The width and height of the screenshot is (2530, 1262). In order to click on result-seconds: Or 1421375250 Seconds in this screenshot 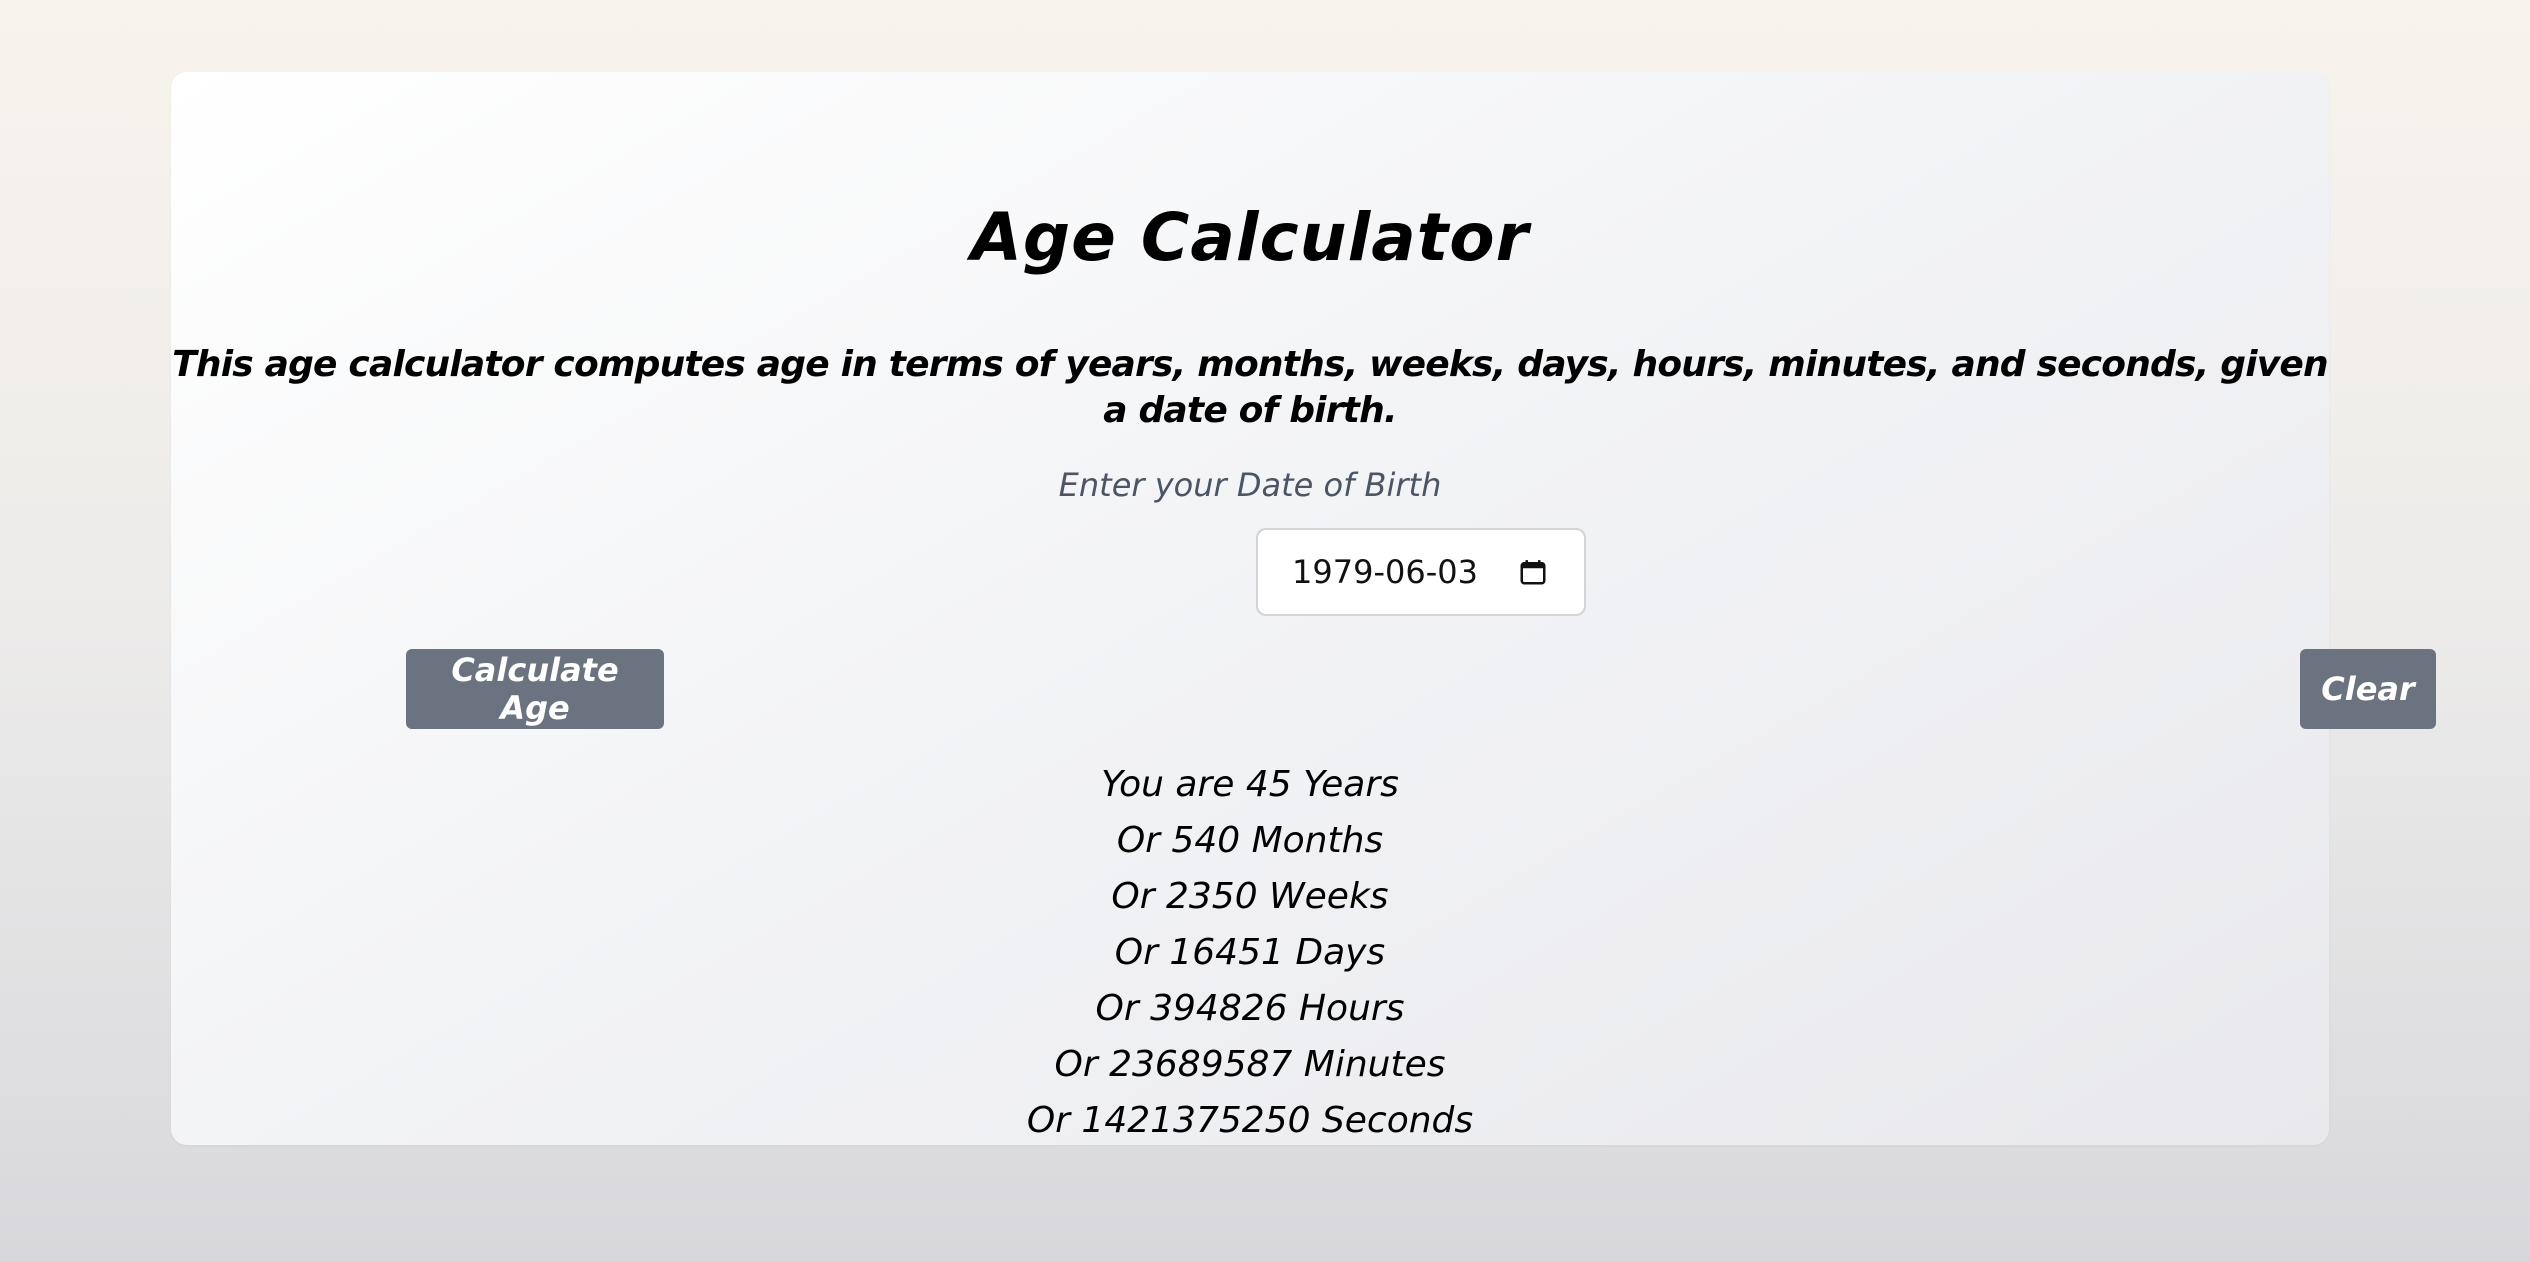, I will do `click(1250, 1120)`.